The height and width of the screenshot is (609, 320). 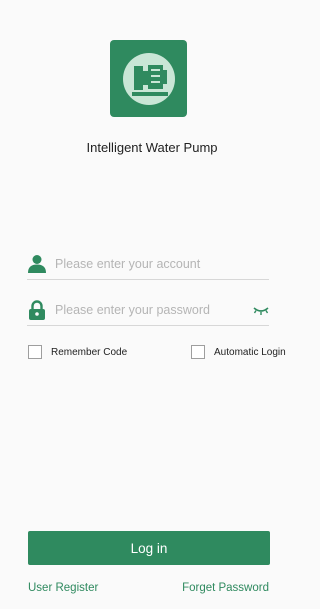 I want to click on automatic-login-label: Automatic Login, so click(x=250, y=352).